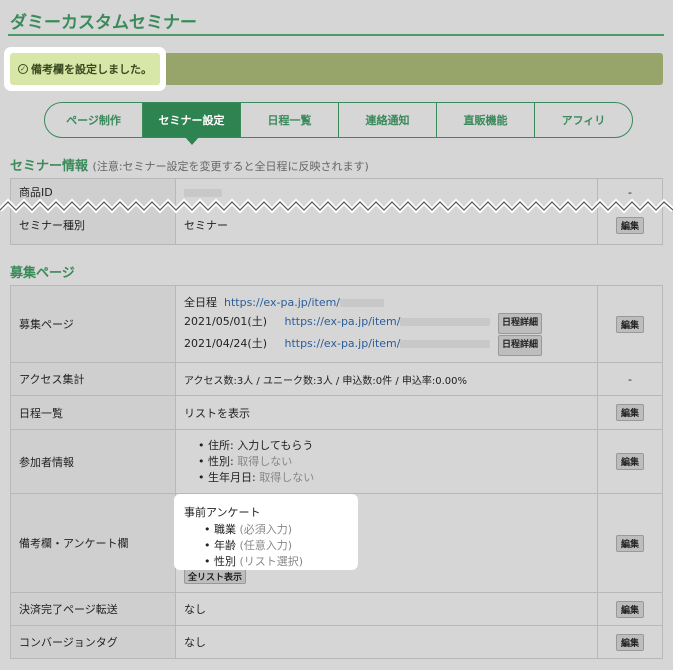 The image size is (673, 670). What do you see at coordinates (281, 530) in the screenshot?
I see `list-item: 職業 (必須入力)` at bounding box center [281, 530].